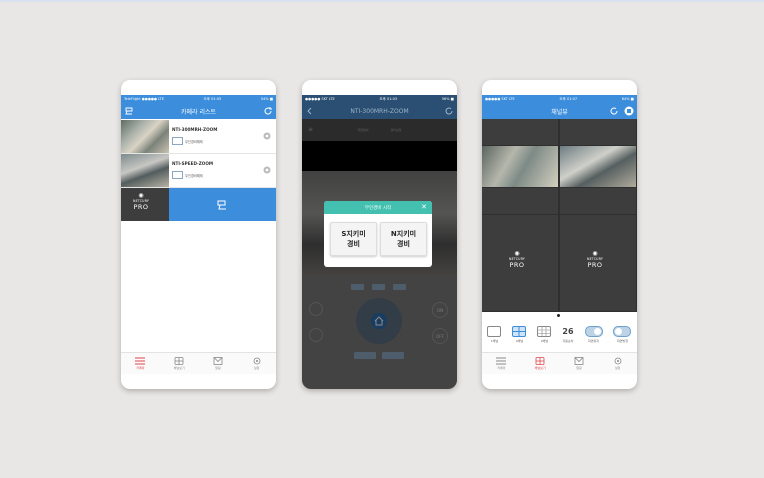 This screenshot has height=478, width=764. I want to click on empty-camera-slot: ◉ NETCURY PRO, so click(145, 204).